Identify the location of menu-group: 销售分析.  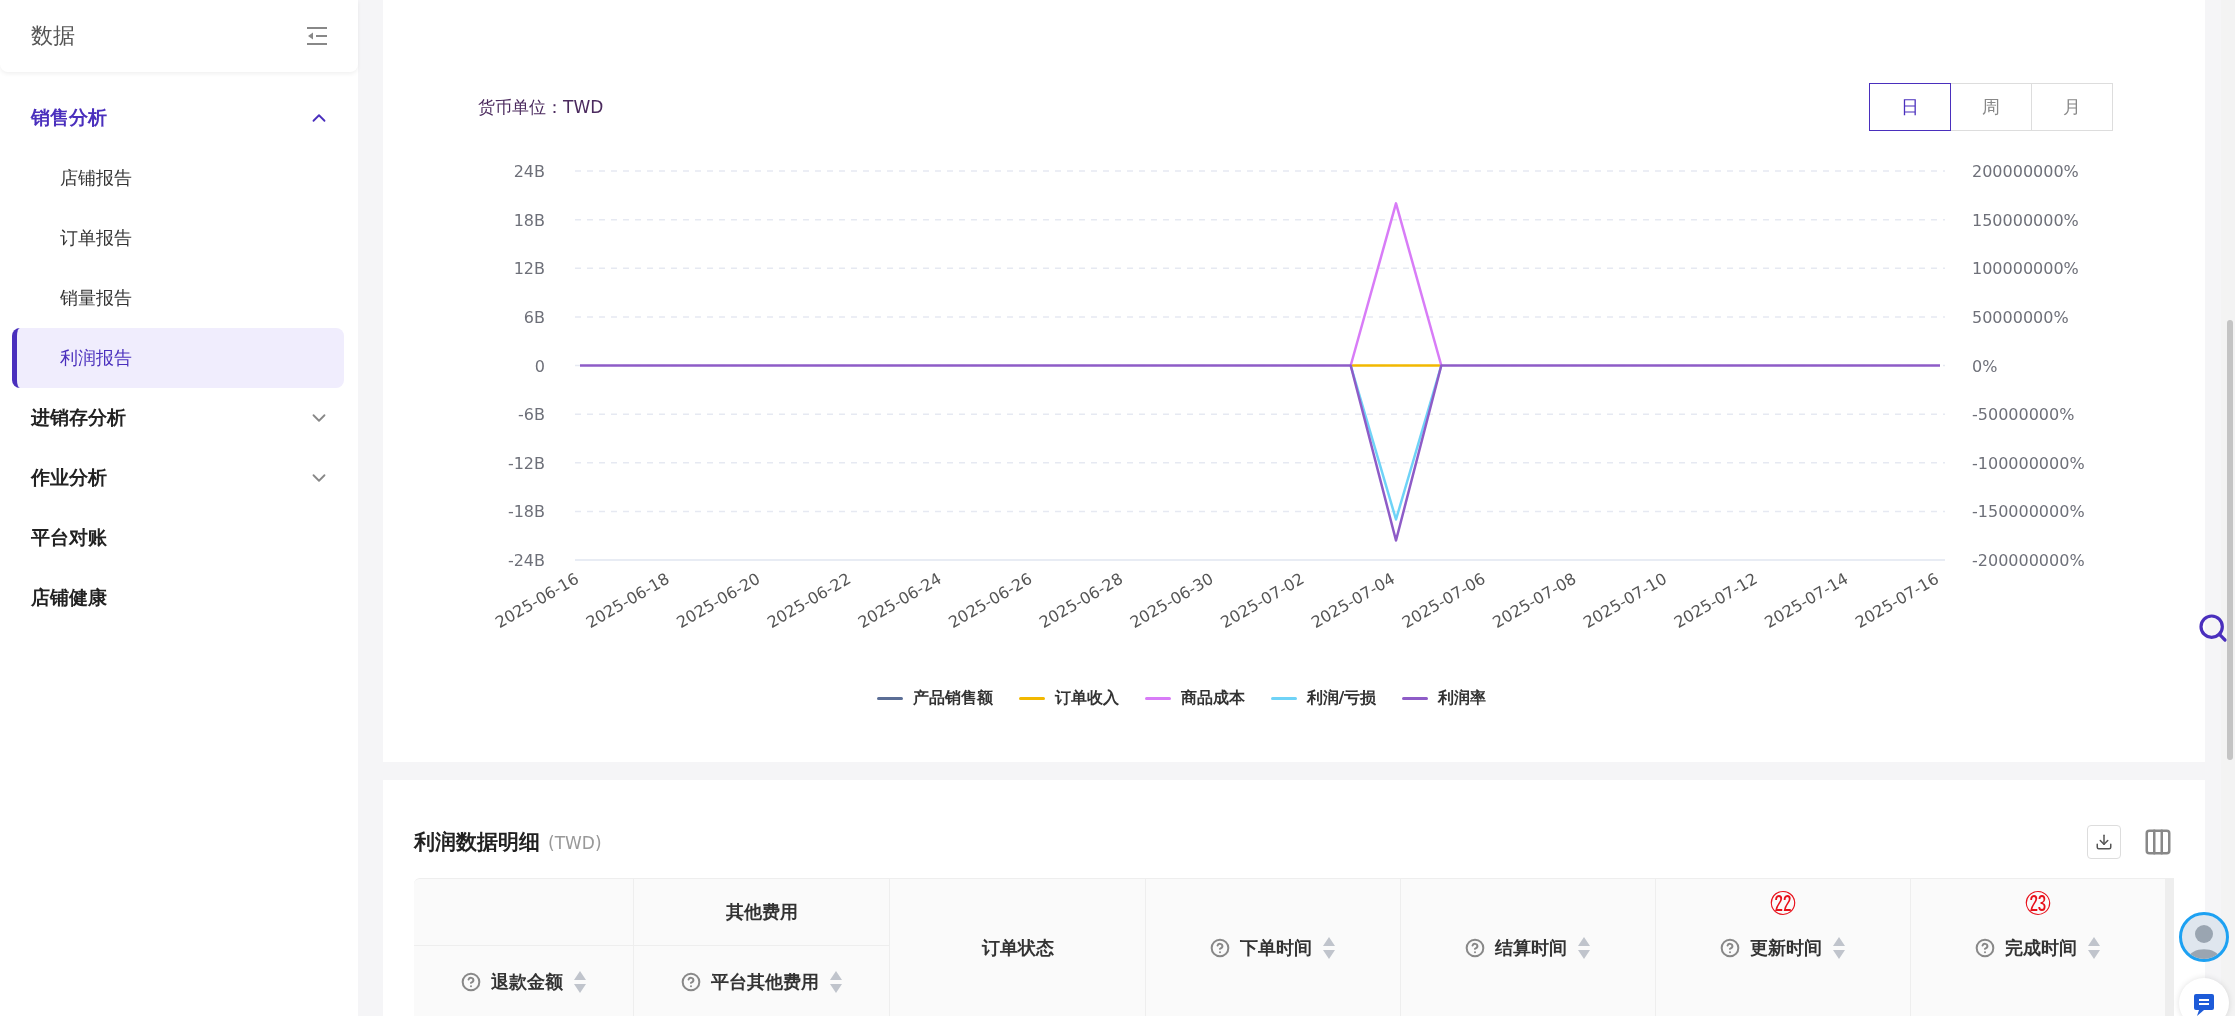
(179, 118).